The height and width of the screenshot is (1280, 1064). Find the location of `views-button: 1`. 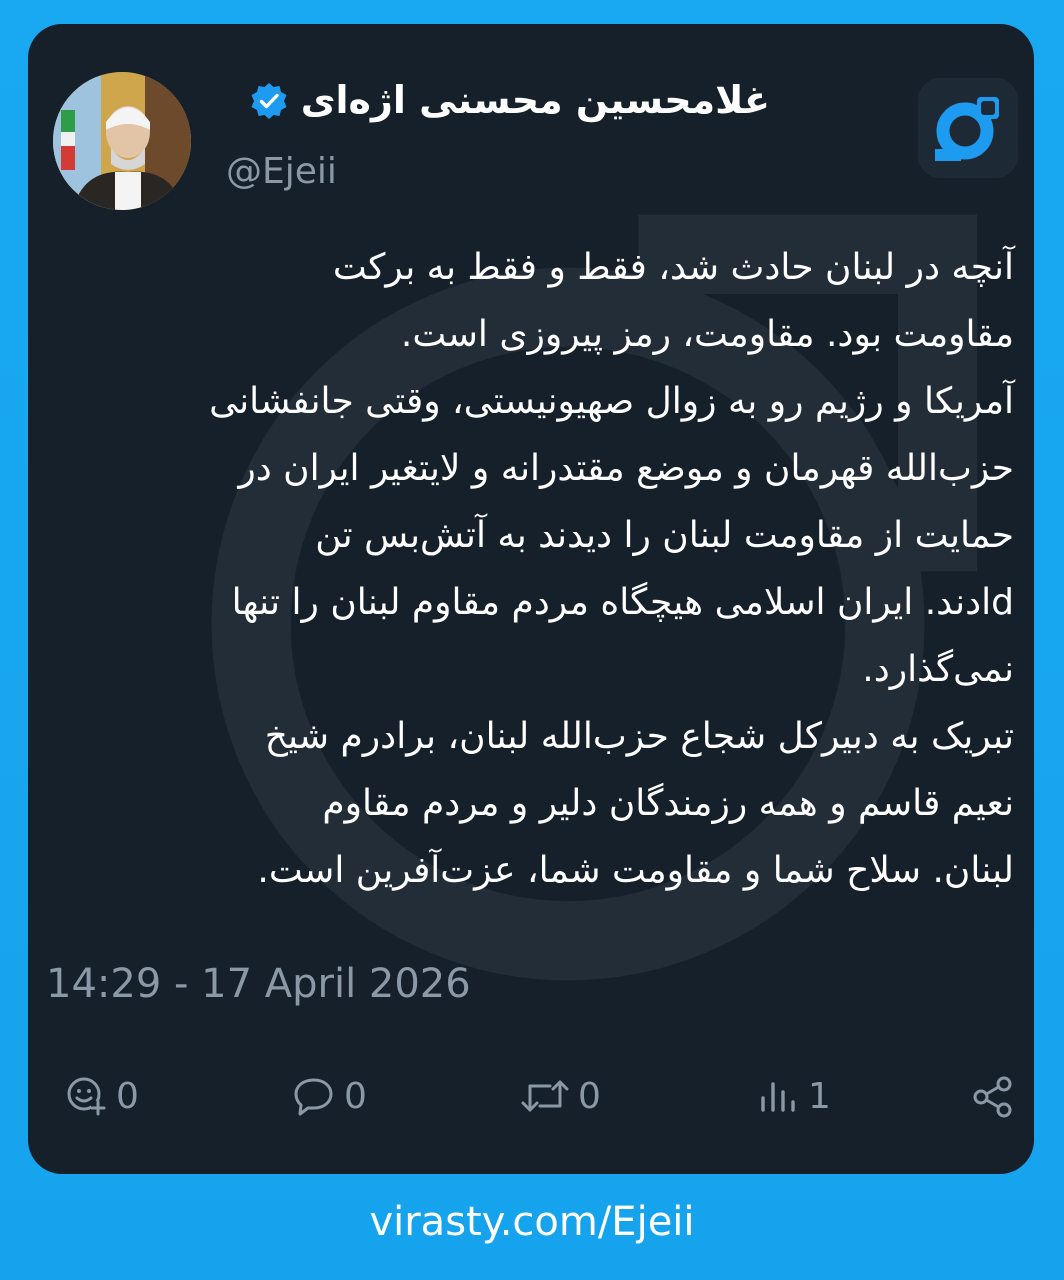

views-button: 1 is located at coordinates (793, 1096).